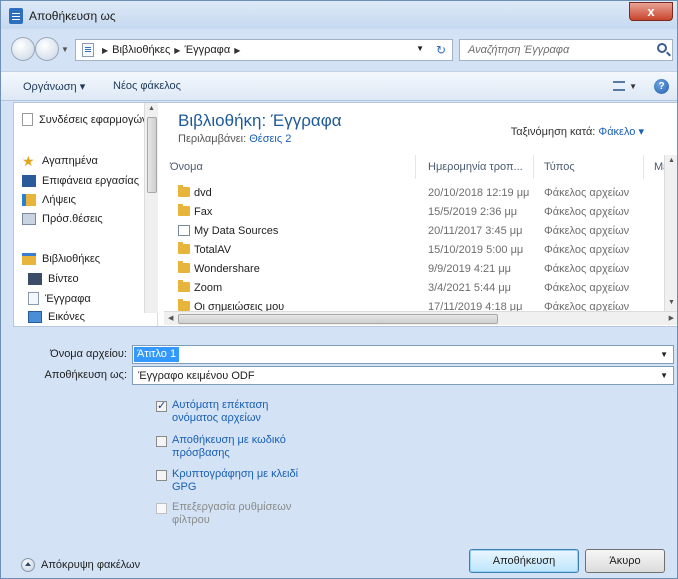  What do you see at coordinates (29, 181) in the screenshot?
I see `desktop-icon` at bounding box center [29, 181].